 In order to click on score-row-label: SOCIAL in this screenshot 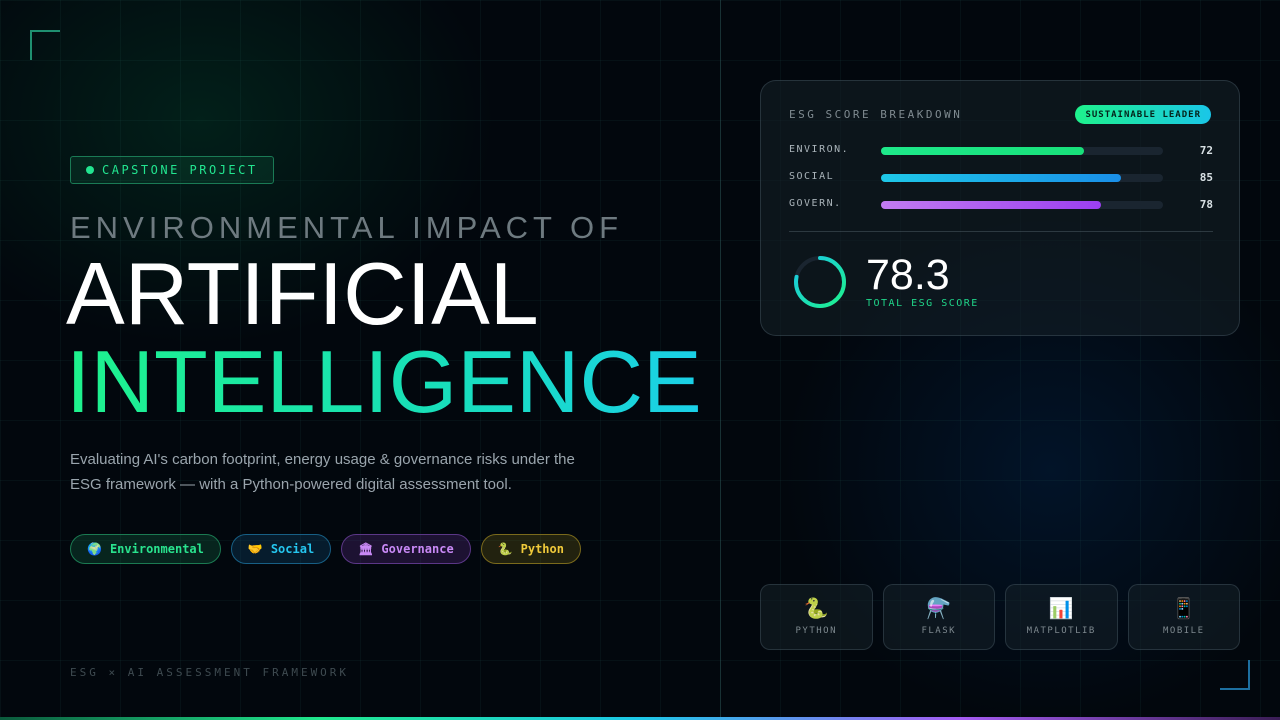, I will do `click(812, 176)`.